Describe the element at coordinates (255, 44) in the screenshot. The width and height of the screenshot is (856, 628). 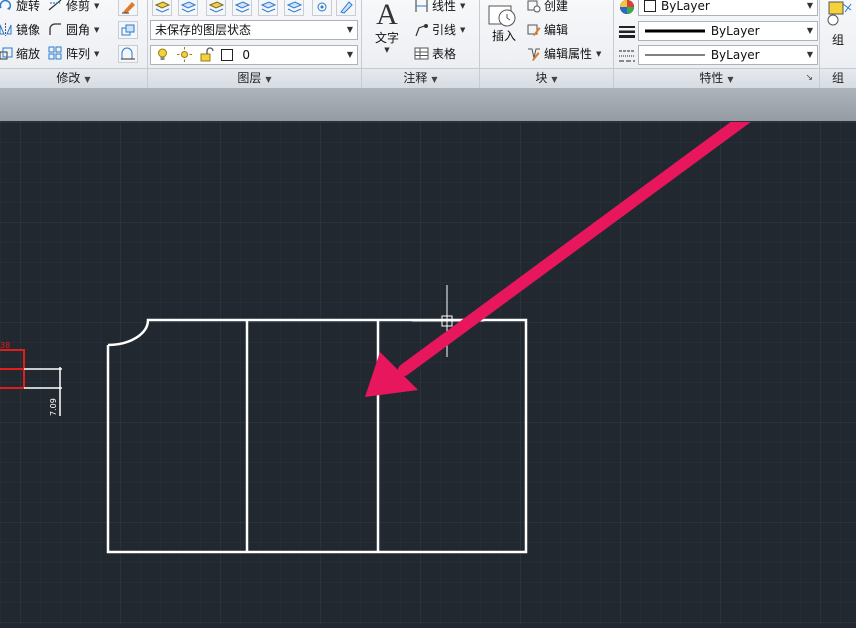
I see `panel-layers: 未保存的图层状态 ▼ 0 ▼ 图层 ▼` at that location.